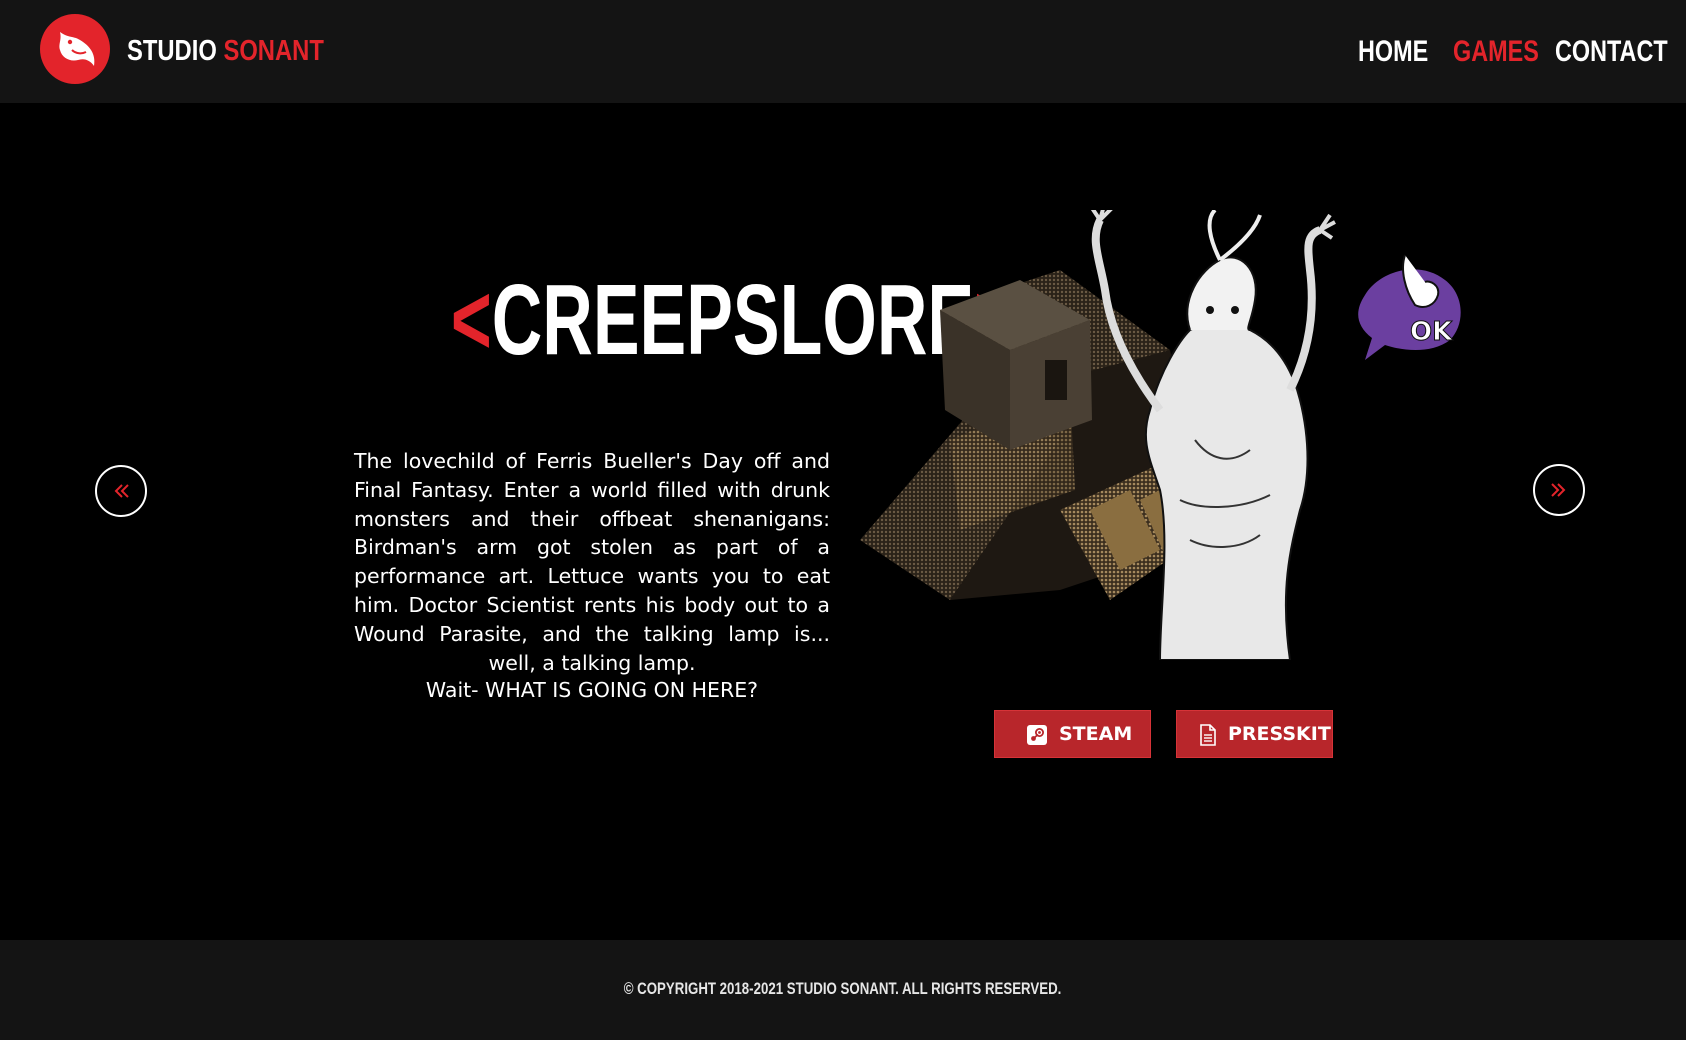  Describe the element at coordinates (1431, 332) in the screenshot. I see `badge-text: OK` at that location.